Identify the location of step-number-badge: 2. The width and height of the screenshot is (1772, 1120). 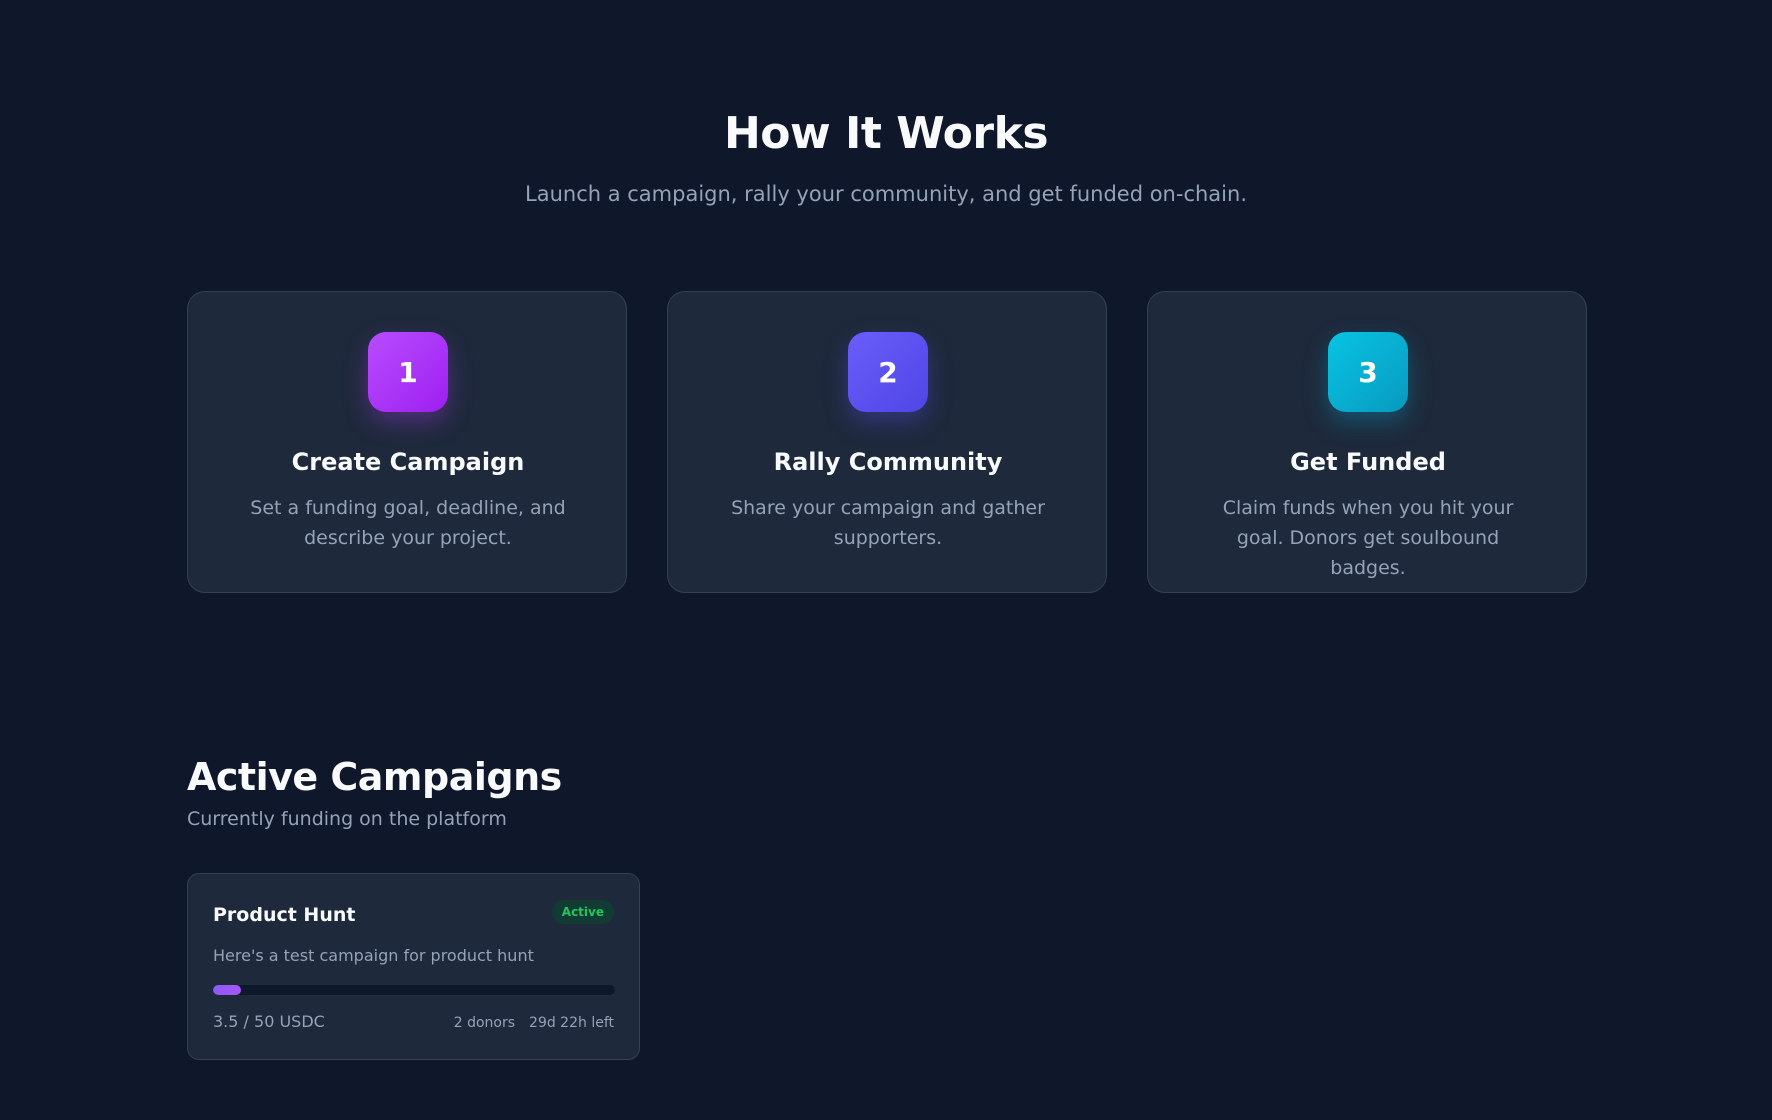
(888, 372).